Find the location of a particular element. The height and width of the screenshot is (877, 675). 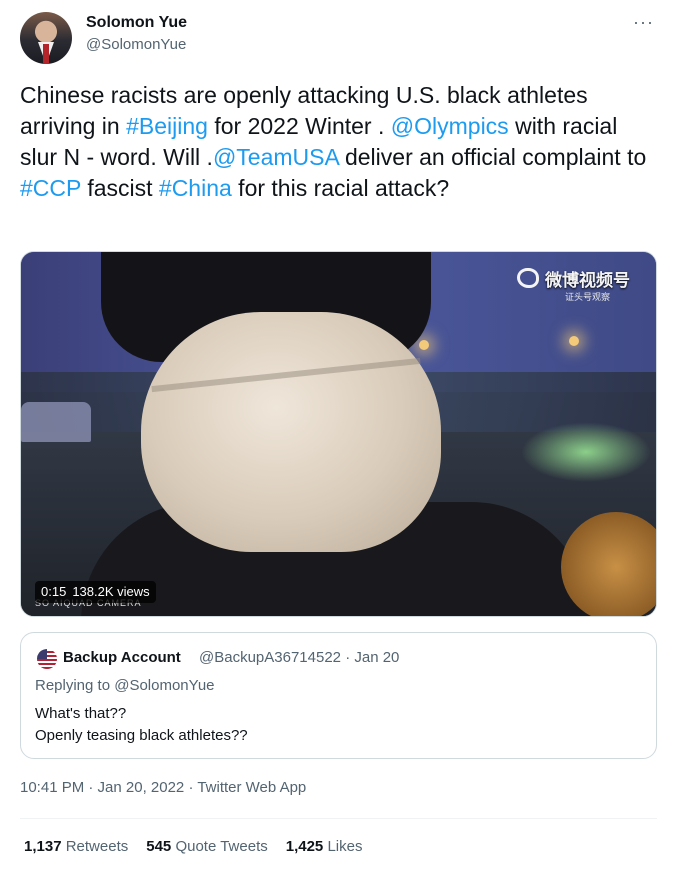

quoted-date: Jan 20 is located at coordinates (376, 657).